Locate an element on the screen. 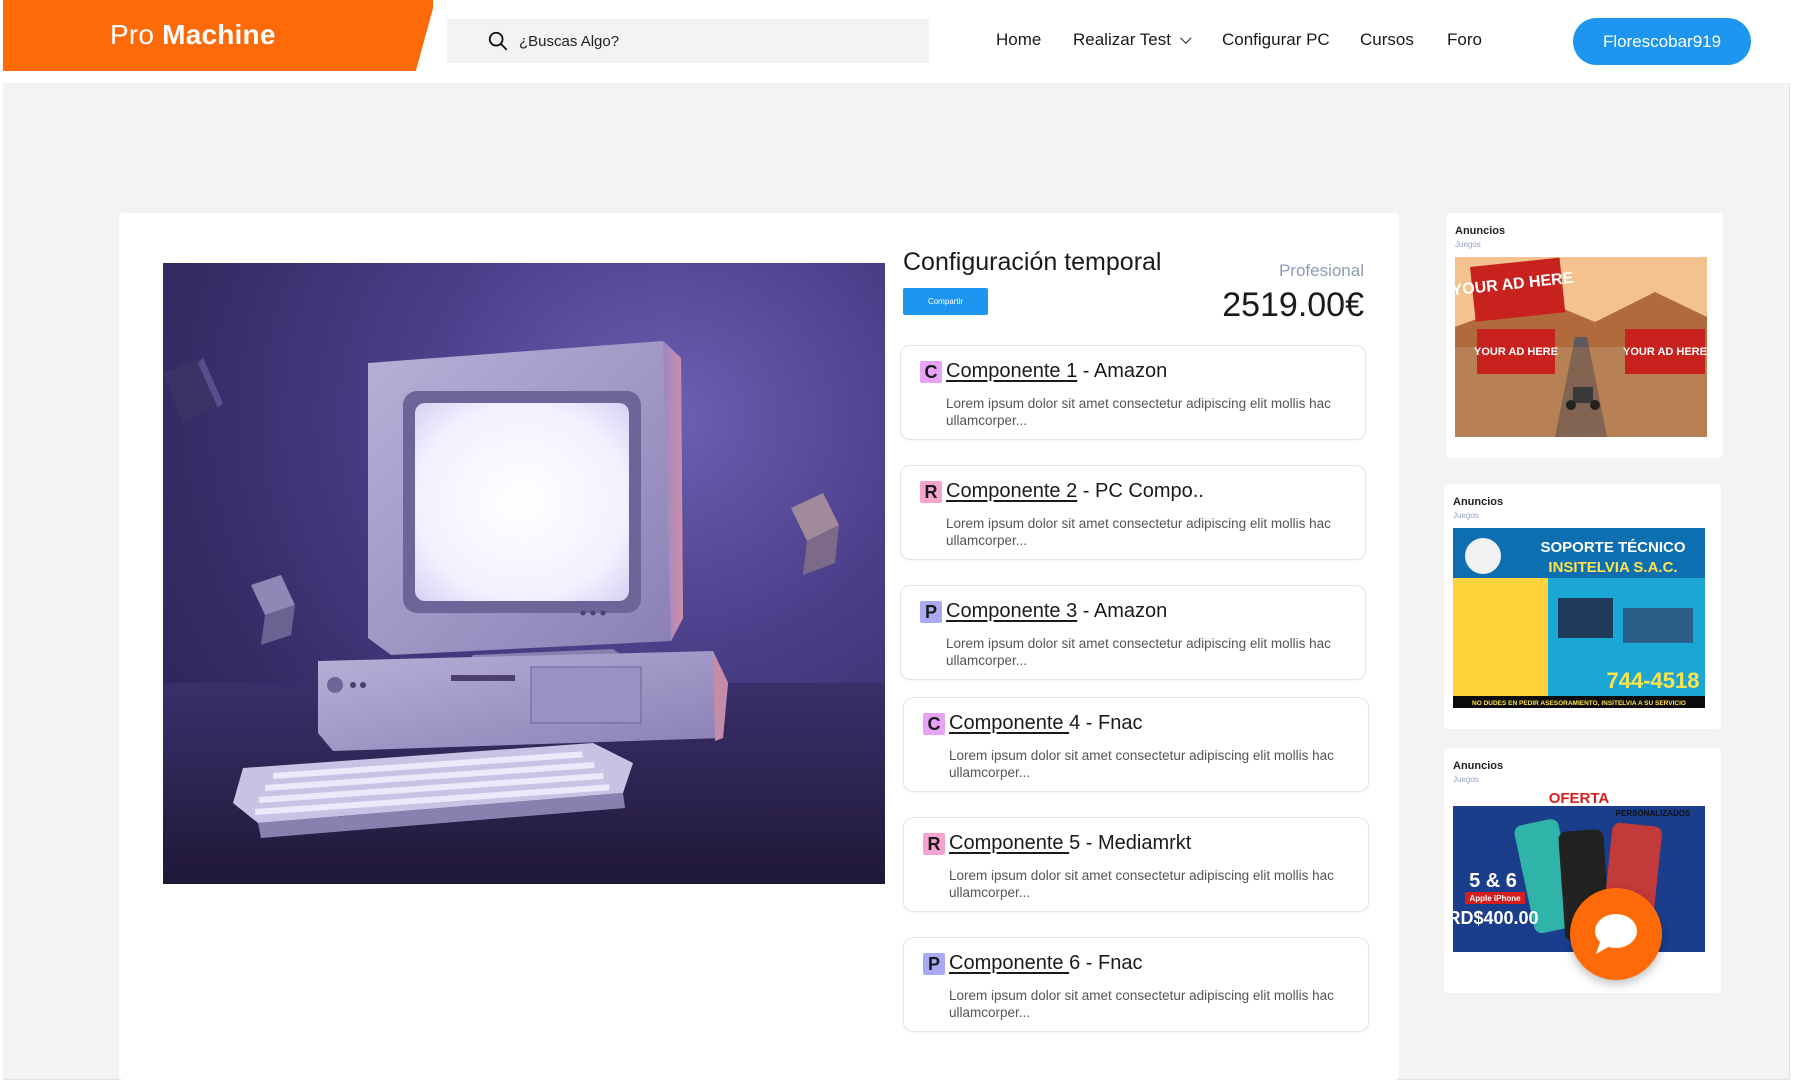 Image resolution: width=1793 pixels, height=1088 pixels. component-name: Componente 1 - Amazon is located at coordinates (1056, 371).